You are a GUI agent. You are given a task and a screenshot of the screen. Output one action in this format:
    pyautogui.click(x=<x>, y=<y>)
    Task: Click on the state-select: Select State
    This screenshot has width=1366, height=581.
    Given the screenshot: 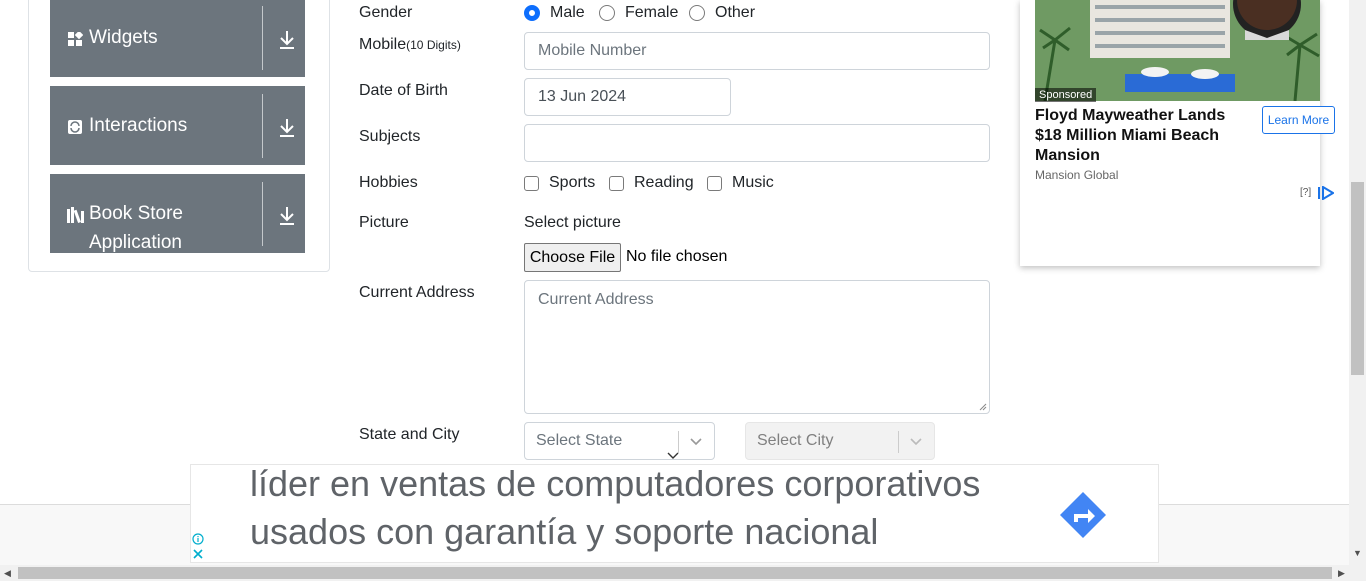 What is the action you would take?
    pyautogui.click(x=619, y=441)
    